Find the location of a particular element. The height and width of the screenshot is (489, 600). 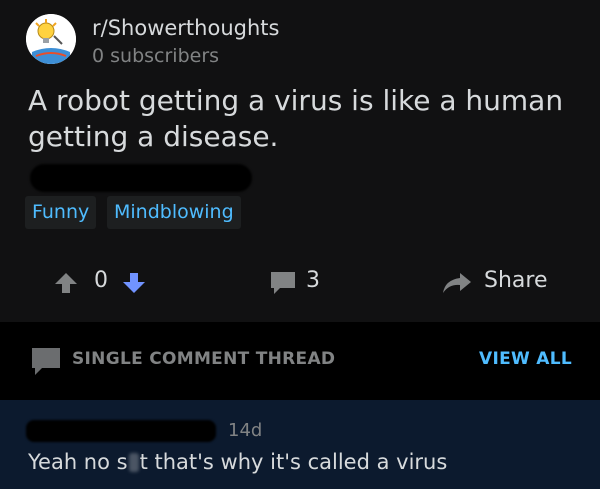

flair-funny: Funny is located at coordinates (61, 212).